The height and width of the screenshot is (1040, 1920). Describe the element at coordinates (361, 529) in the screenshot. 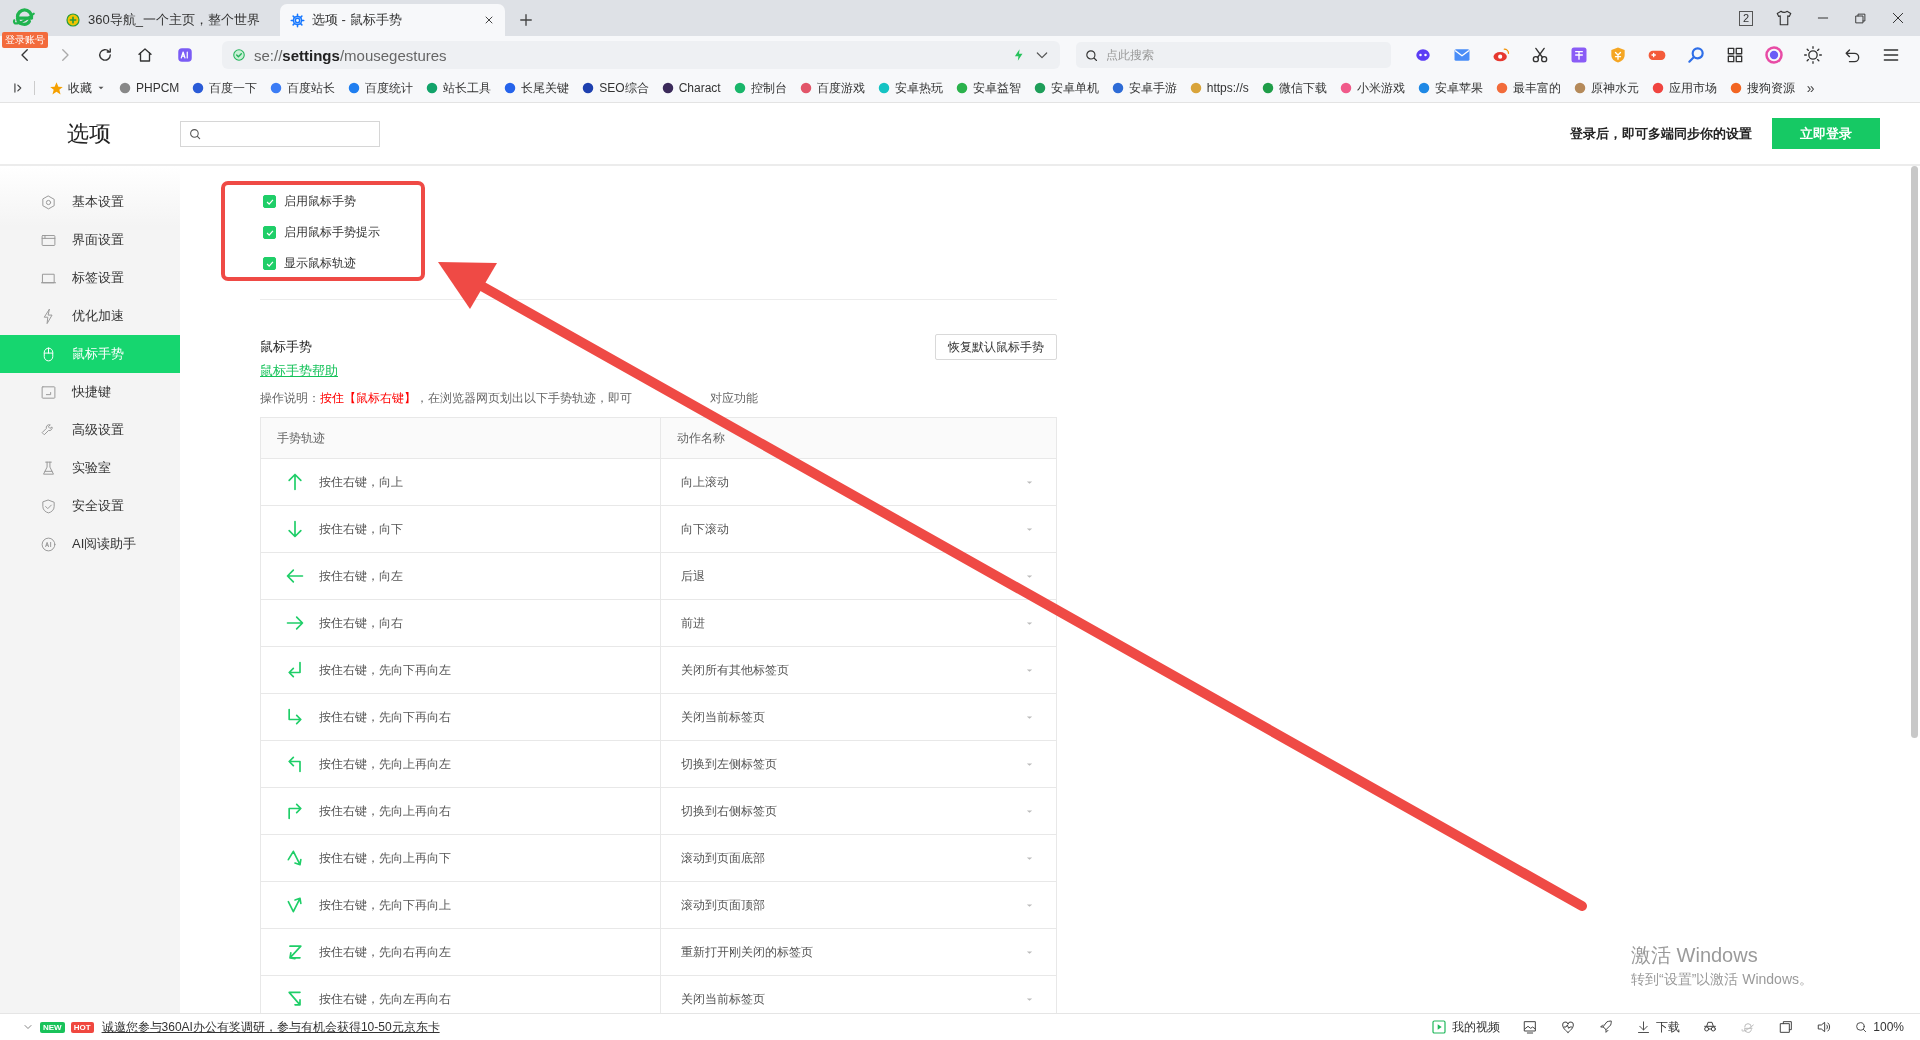

I see `gesture-label: 按住右键，向下` at that location.